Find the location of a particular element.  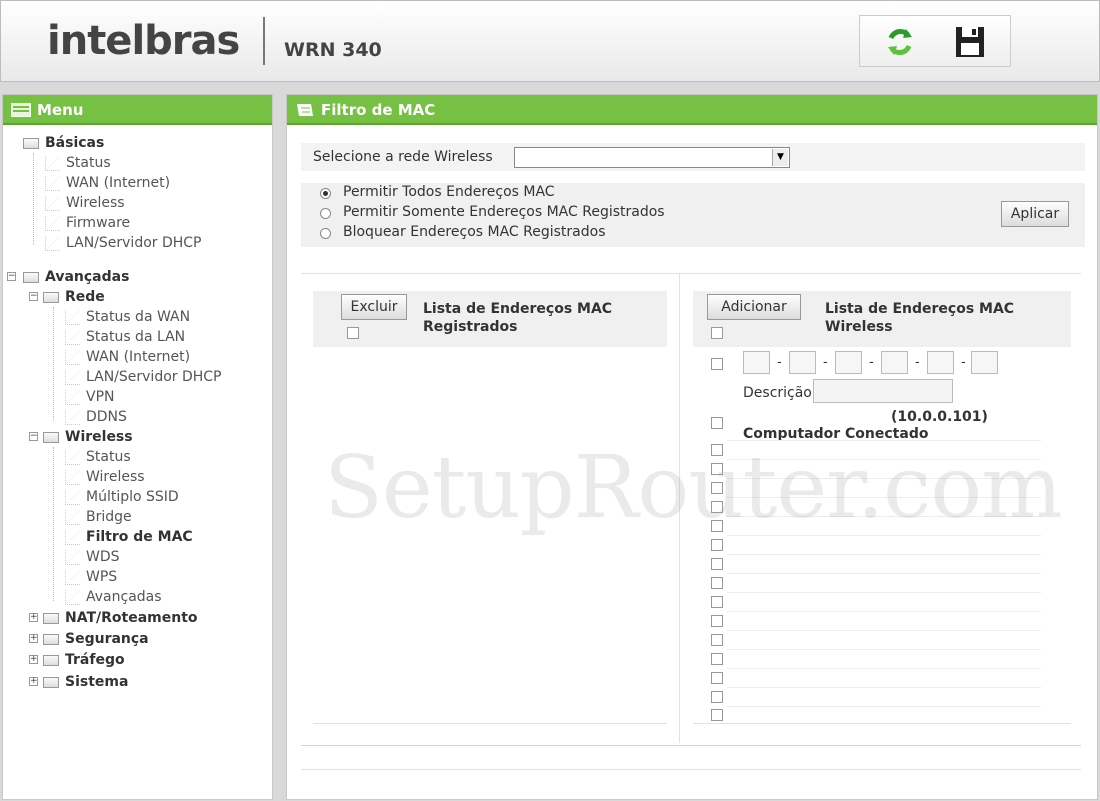

radio-allow-all-label: Permitir Todos Endereços MAC is located at coordinates (449, 192).